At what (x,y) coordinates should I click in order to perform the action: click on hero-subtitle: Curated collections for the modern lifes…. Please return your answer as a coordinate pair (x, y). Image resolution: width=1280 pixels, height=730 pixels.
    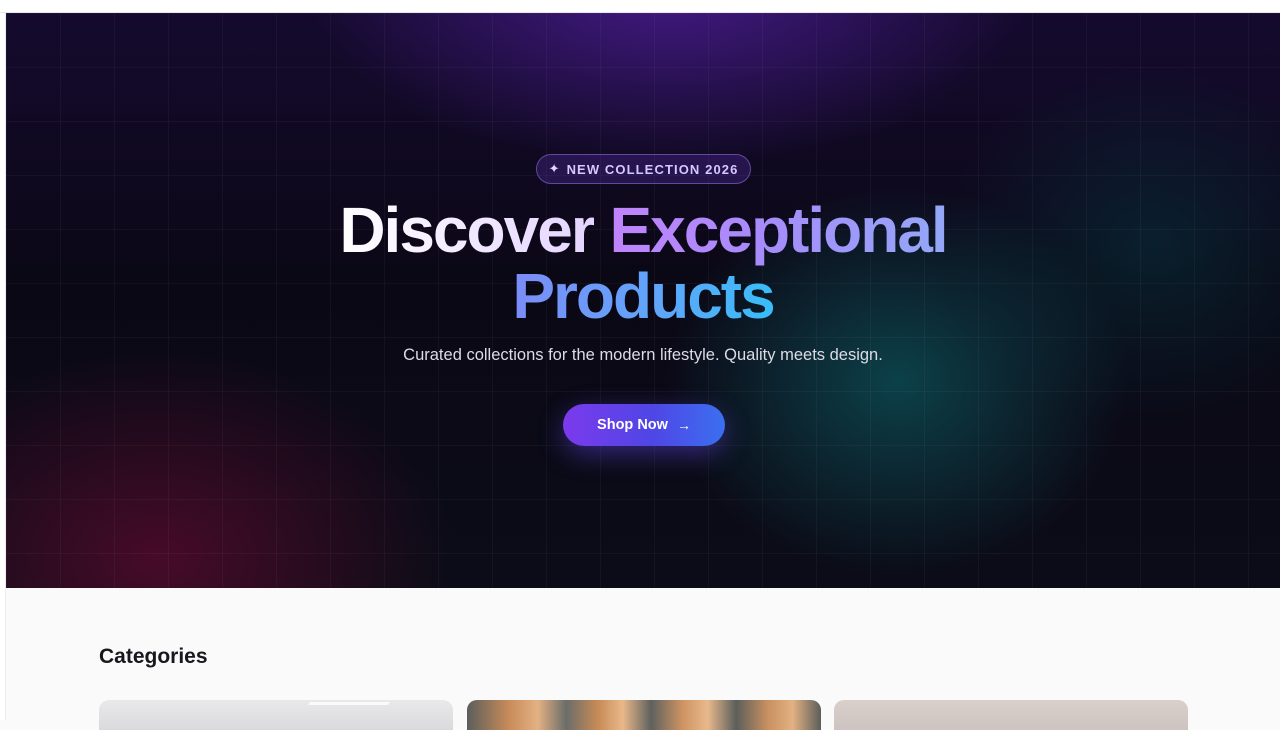
    Looking at the image, I should click on (643, 355).